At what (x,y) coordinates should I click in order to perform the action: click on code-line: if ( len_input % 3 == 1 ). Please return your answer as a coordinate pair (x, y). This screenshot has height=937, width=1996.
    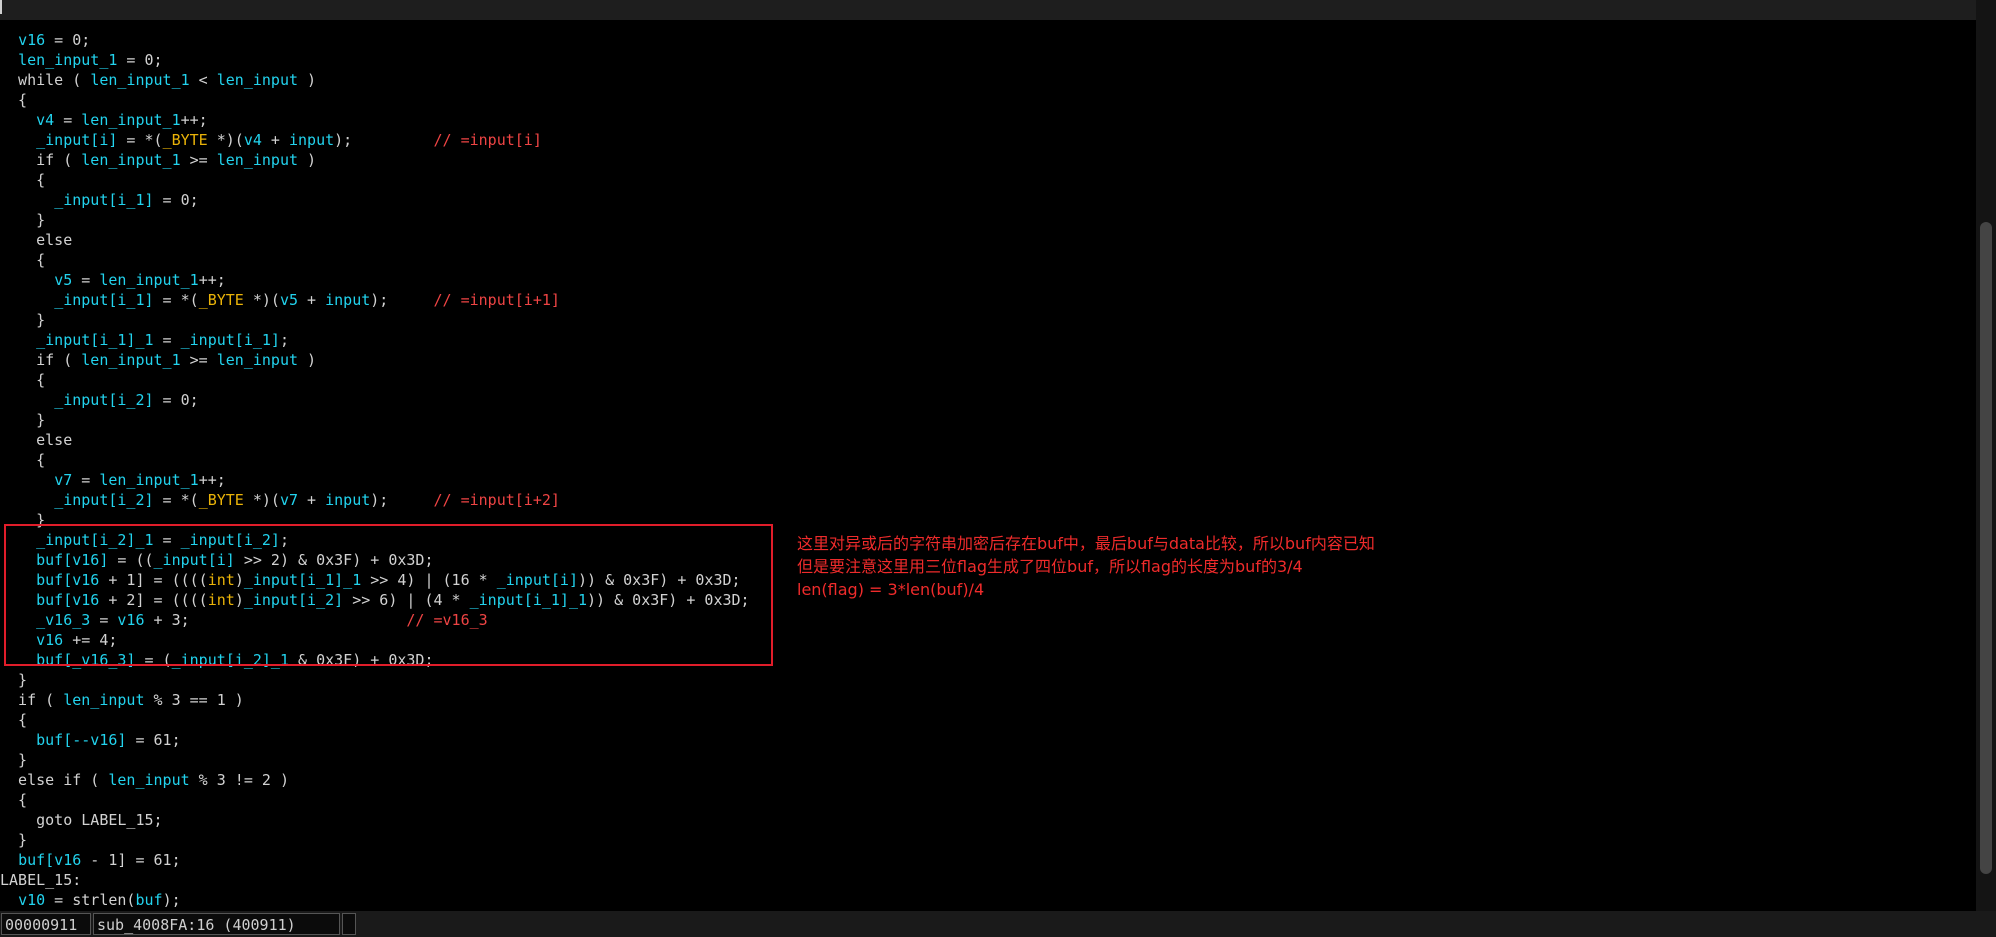
    Looking at the image, I should click on (122, 700).